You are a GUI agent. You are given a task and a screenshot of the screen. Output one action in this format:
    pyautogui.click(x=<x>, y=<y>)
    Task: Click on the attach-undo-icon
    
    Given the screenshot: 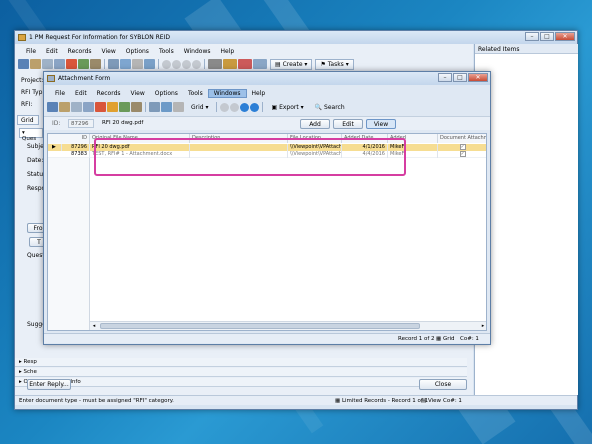 What is the action you would take?
    pyautogui.click(x=112, y=107)
    